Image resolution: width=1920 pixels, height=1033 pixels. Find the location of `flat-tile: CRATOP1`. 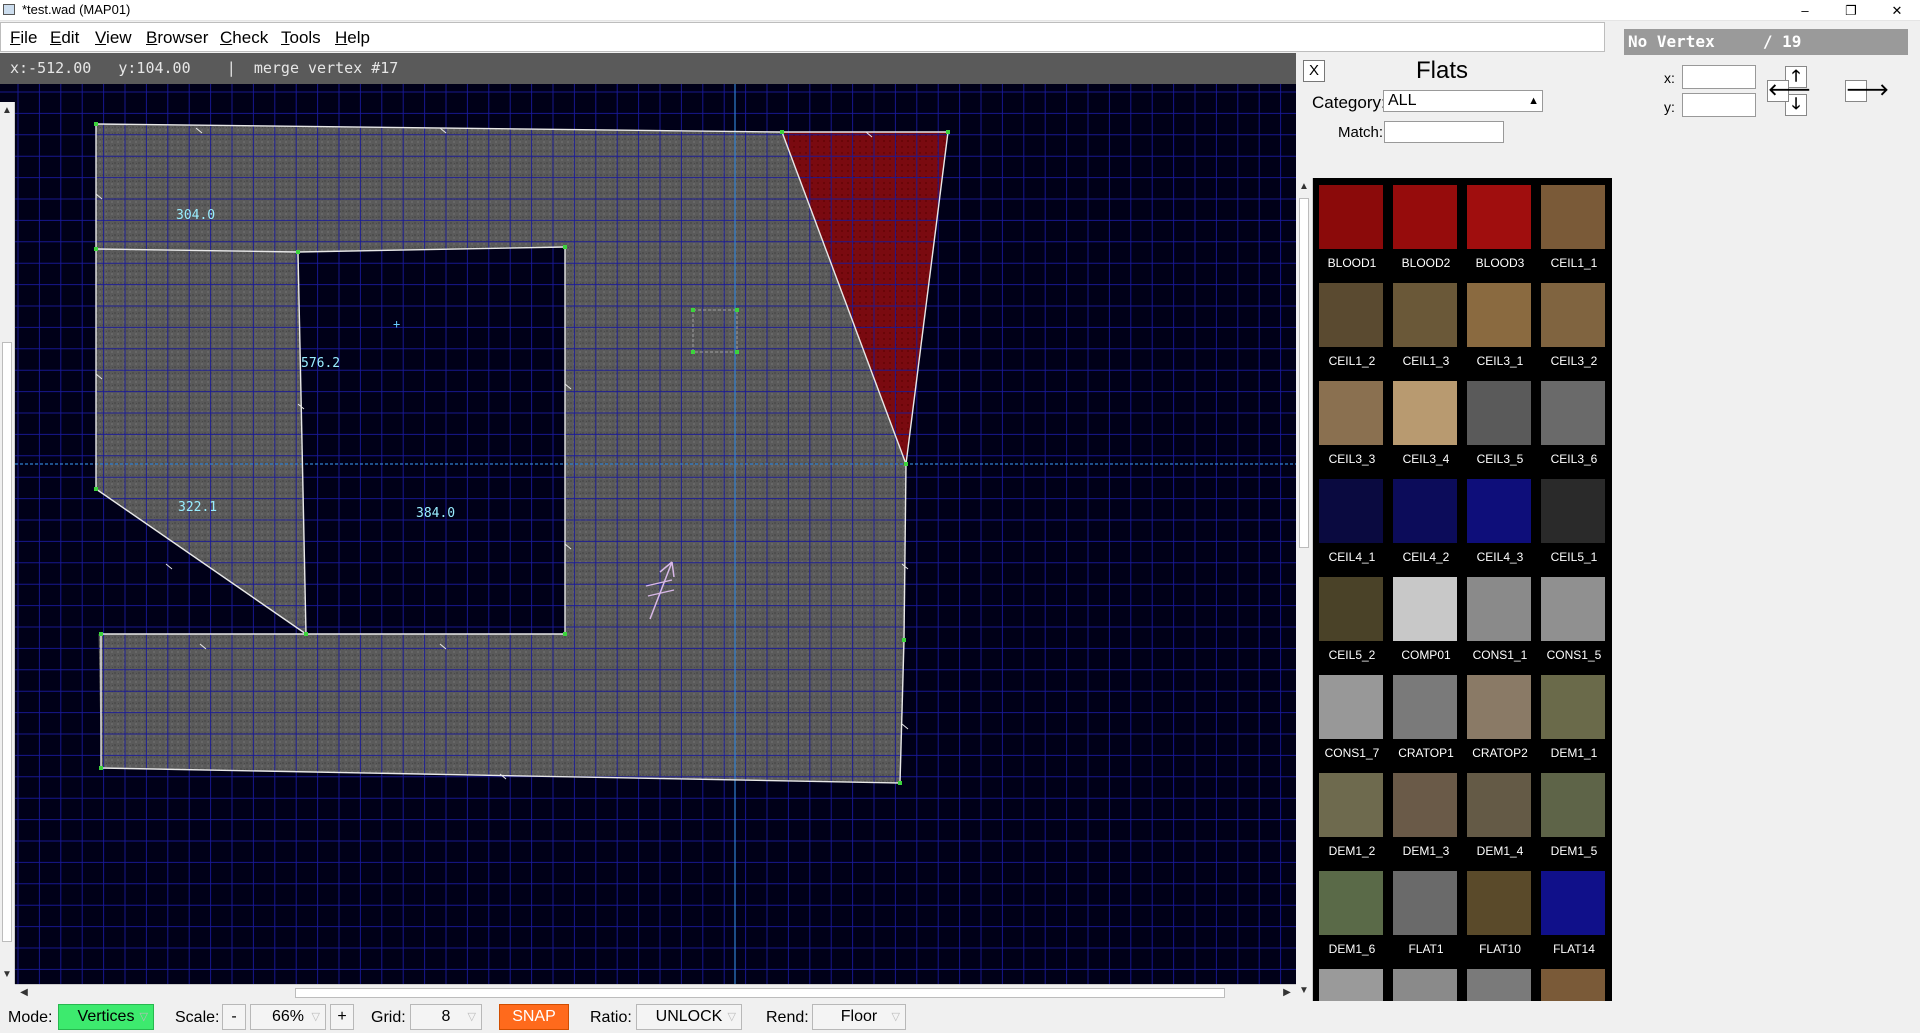

flat-tile: CRATOP1 is located at coordinates (1426, 721).